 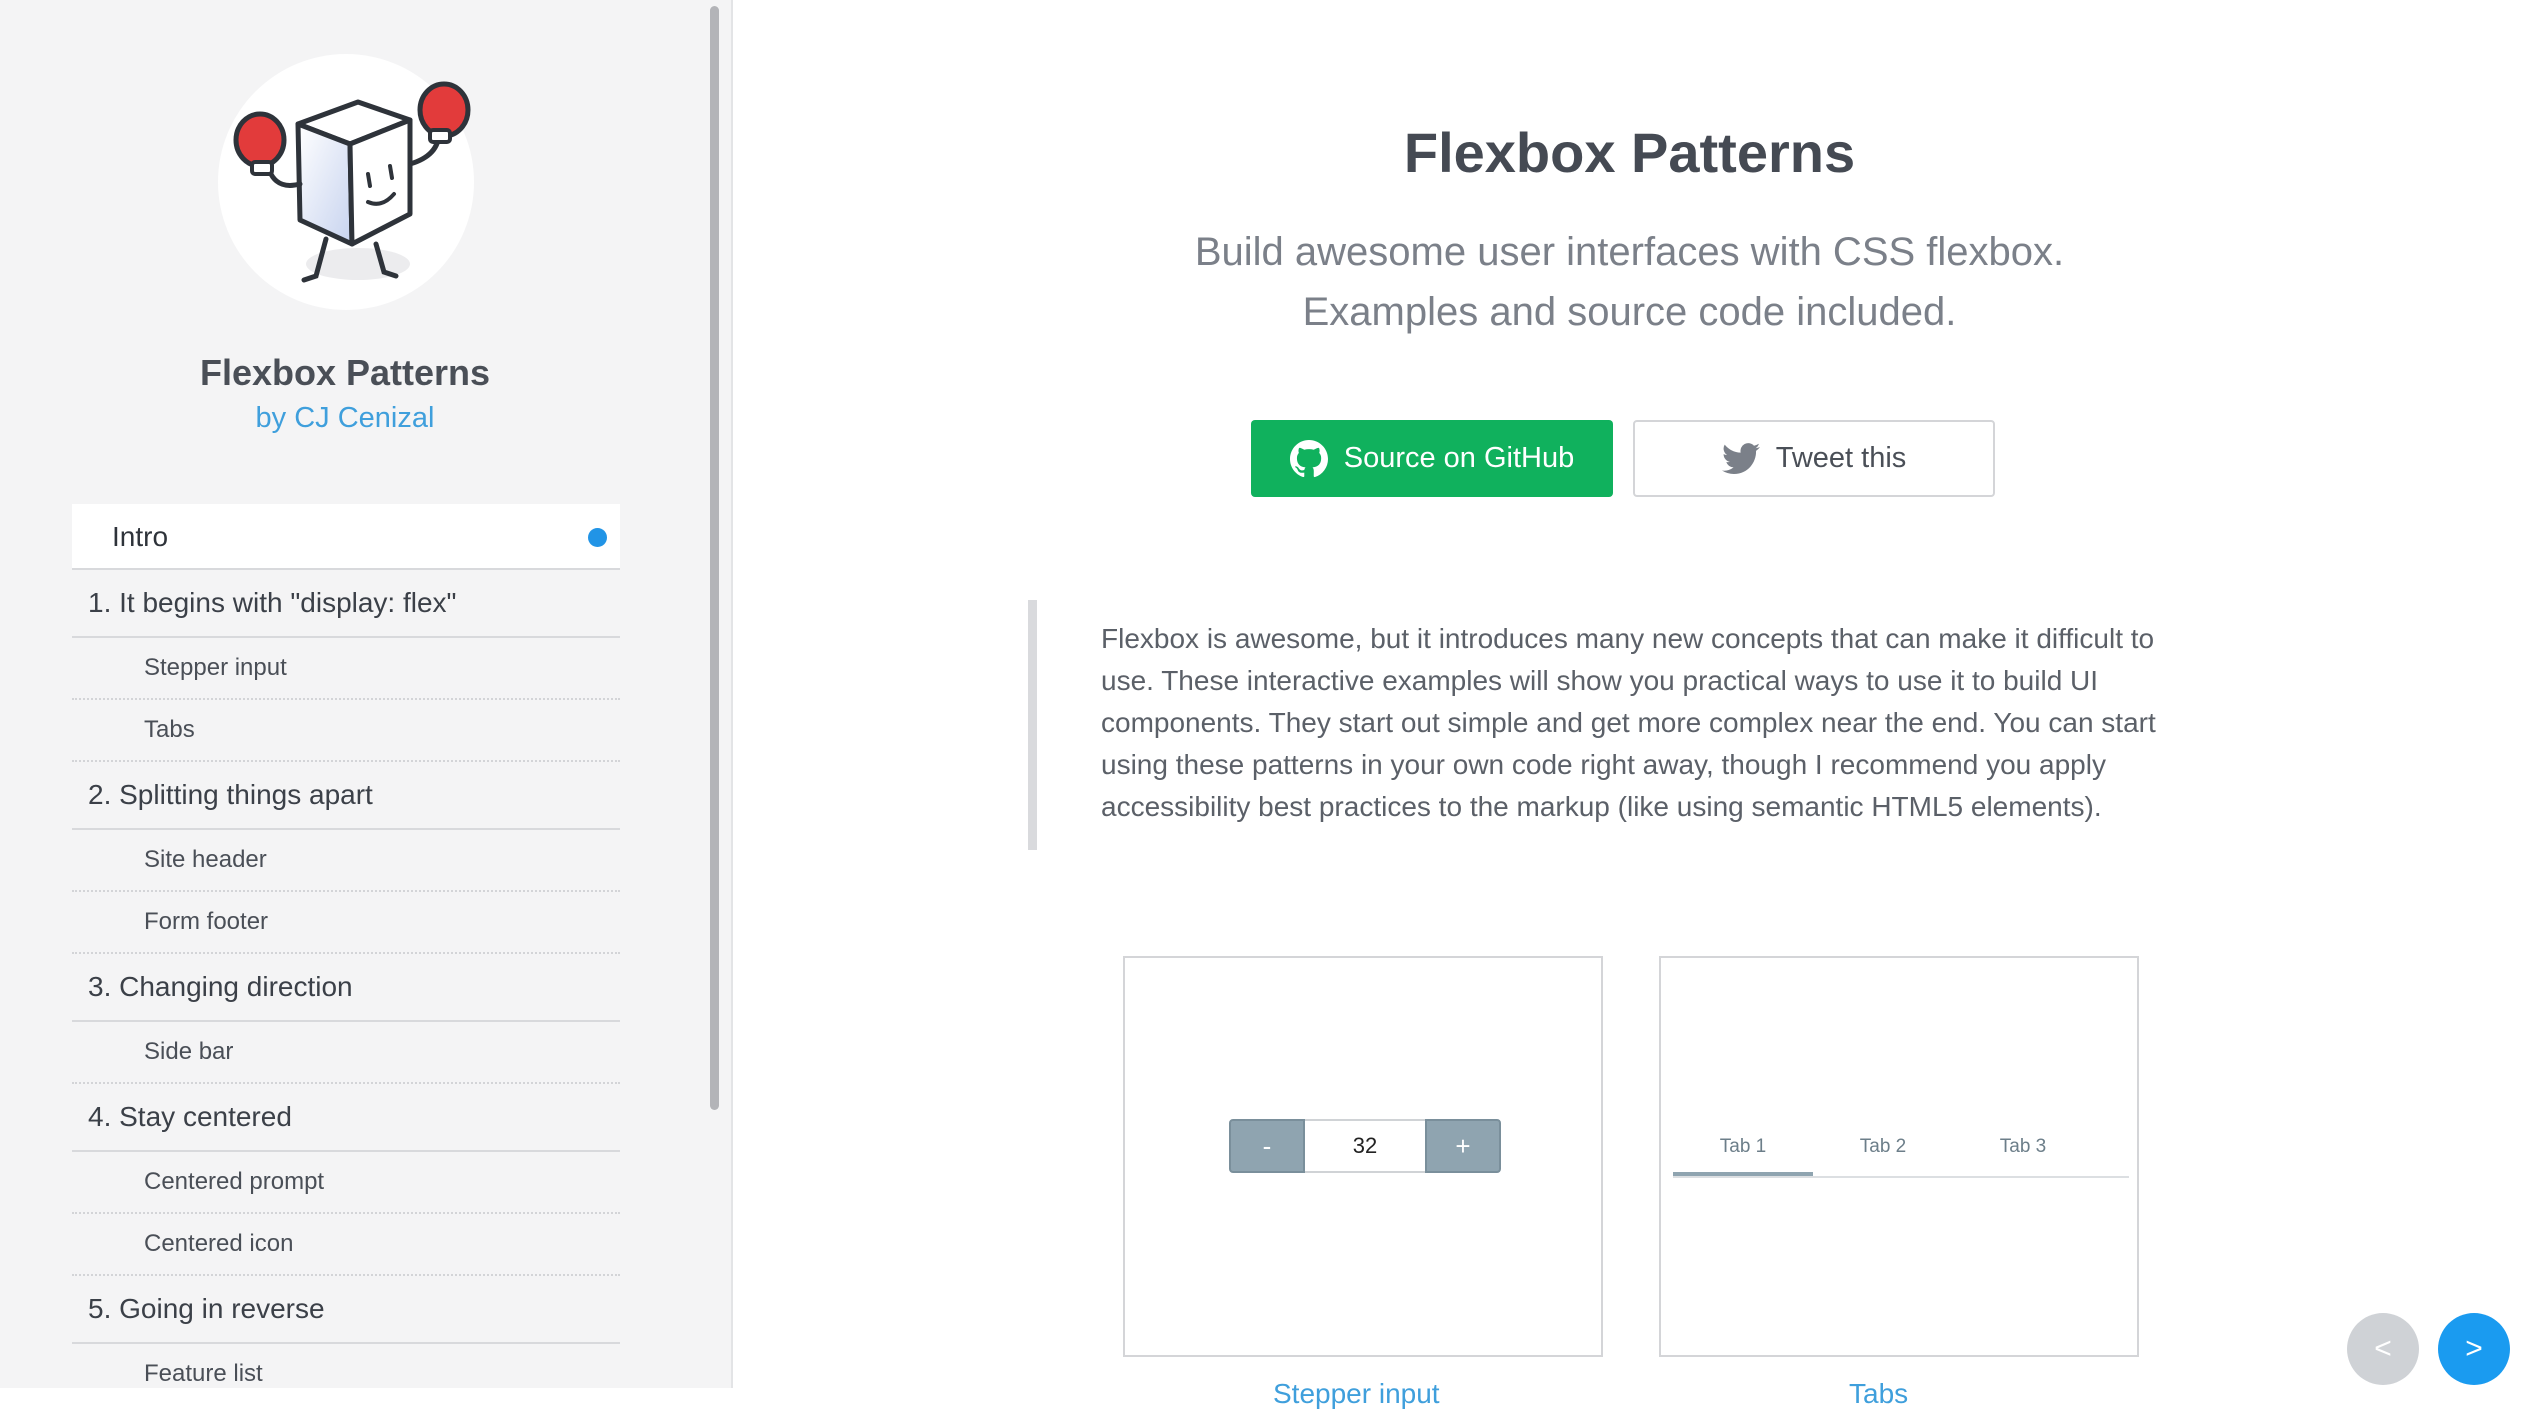 I want to click on sidebar-item-label: Side bar, so click(x=189, y=1051).